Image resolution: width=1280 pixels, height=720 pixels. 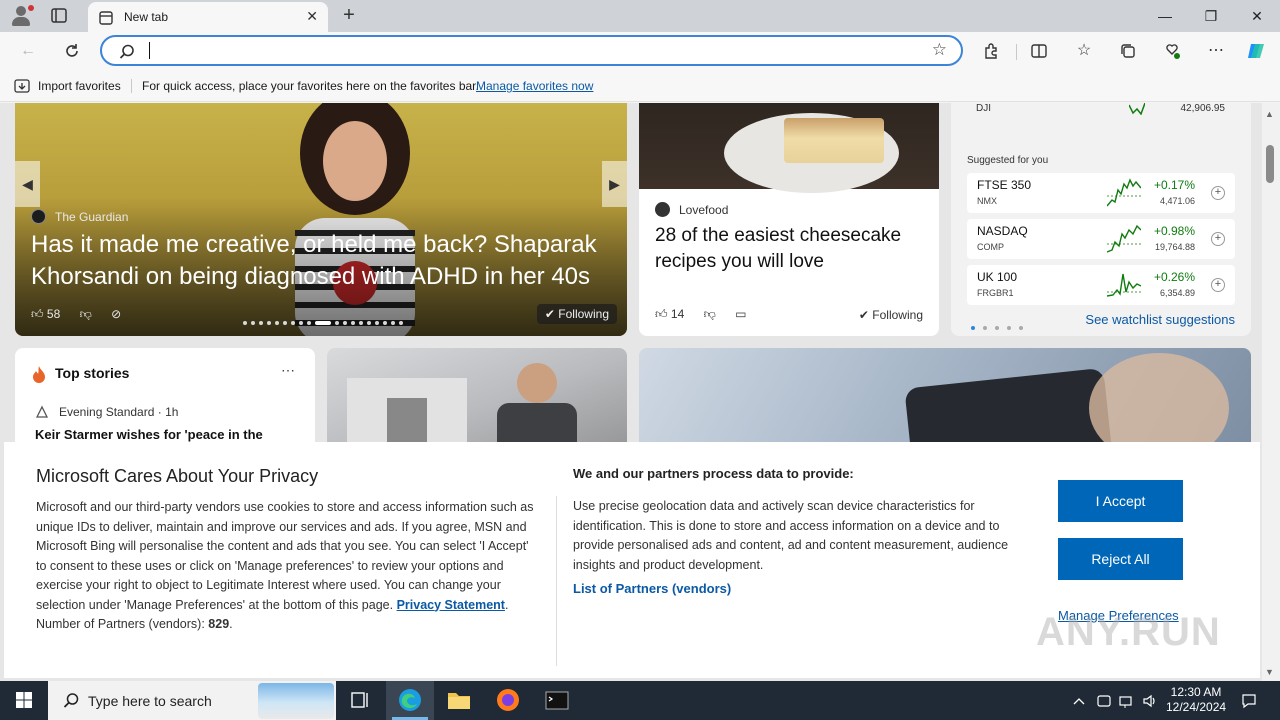 What do you see at coordinates (1104, 701) in the screenshot?
I see `security-tray-icon` at bounding box center [1104, 701].